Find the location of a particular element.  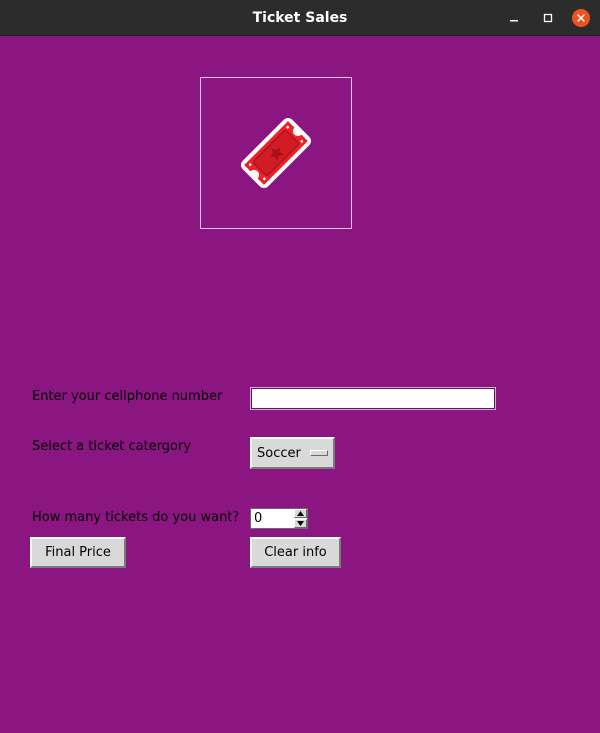

maximize-icon is located at coordinates (548, 18).